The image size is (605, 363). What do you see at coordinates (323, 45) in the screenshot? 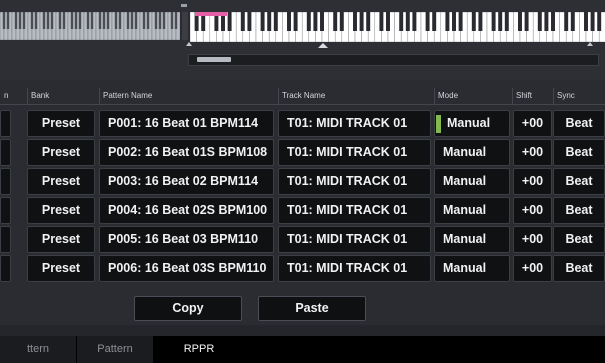
I see `center-position-arrow-icon` at bounding box center [323, 45].